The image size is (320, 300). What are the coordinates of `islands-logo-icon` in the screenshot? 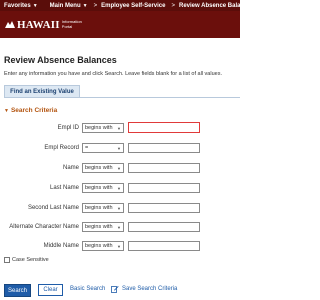 It's located at (10, 24).